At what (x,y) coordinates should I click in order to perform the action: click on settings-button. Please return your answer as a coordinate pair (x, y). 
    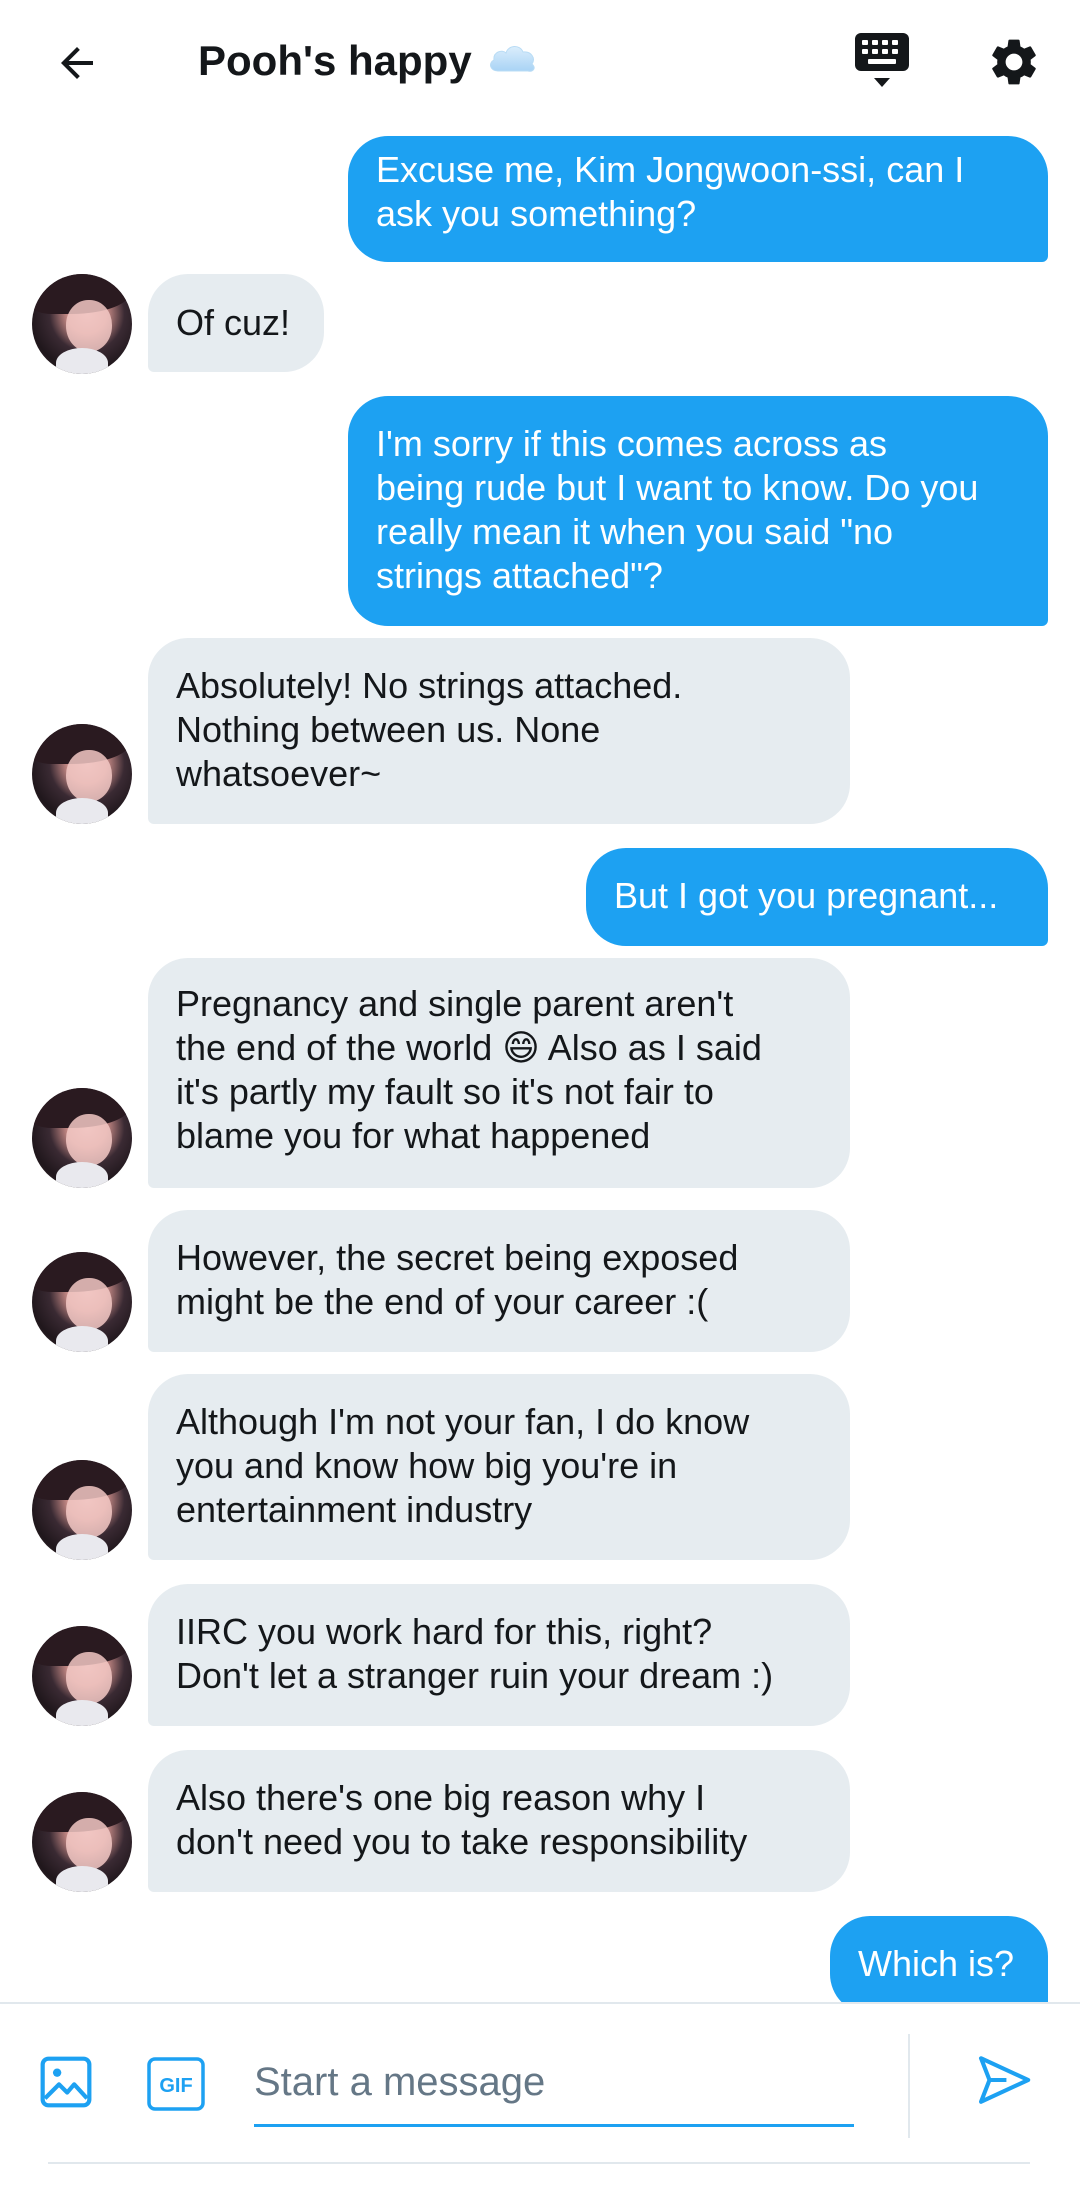
    Looking at the image, I should click on (1014, 62).